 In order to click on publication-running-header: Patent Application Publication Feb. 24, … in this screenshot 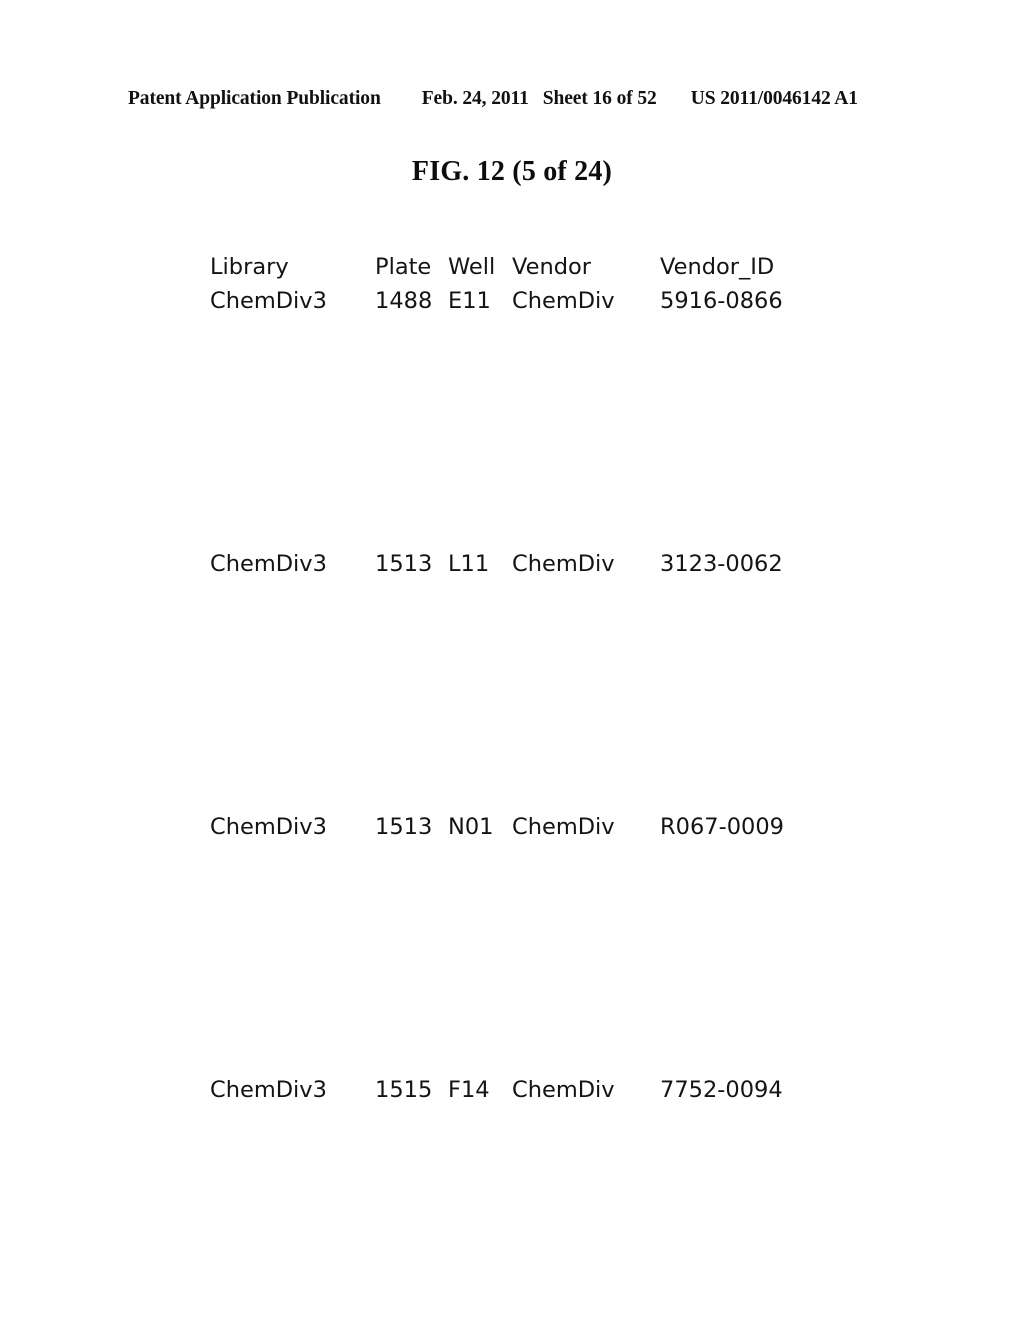, I will do `click(512, 100)`.